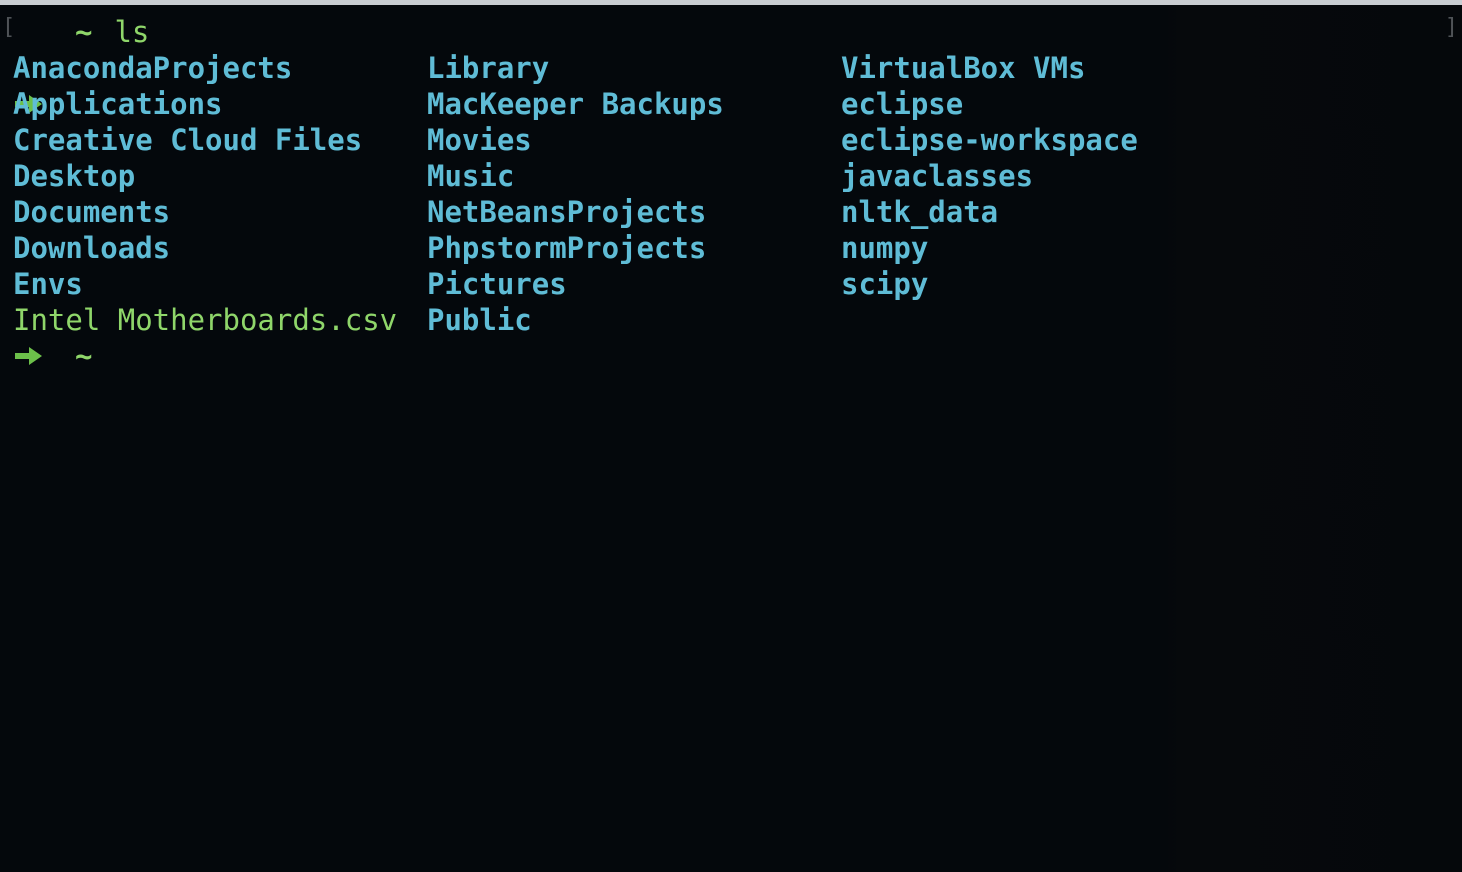  I want to click on list-item: javaclasses, so click(937, 176).